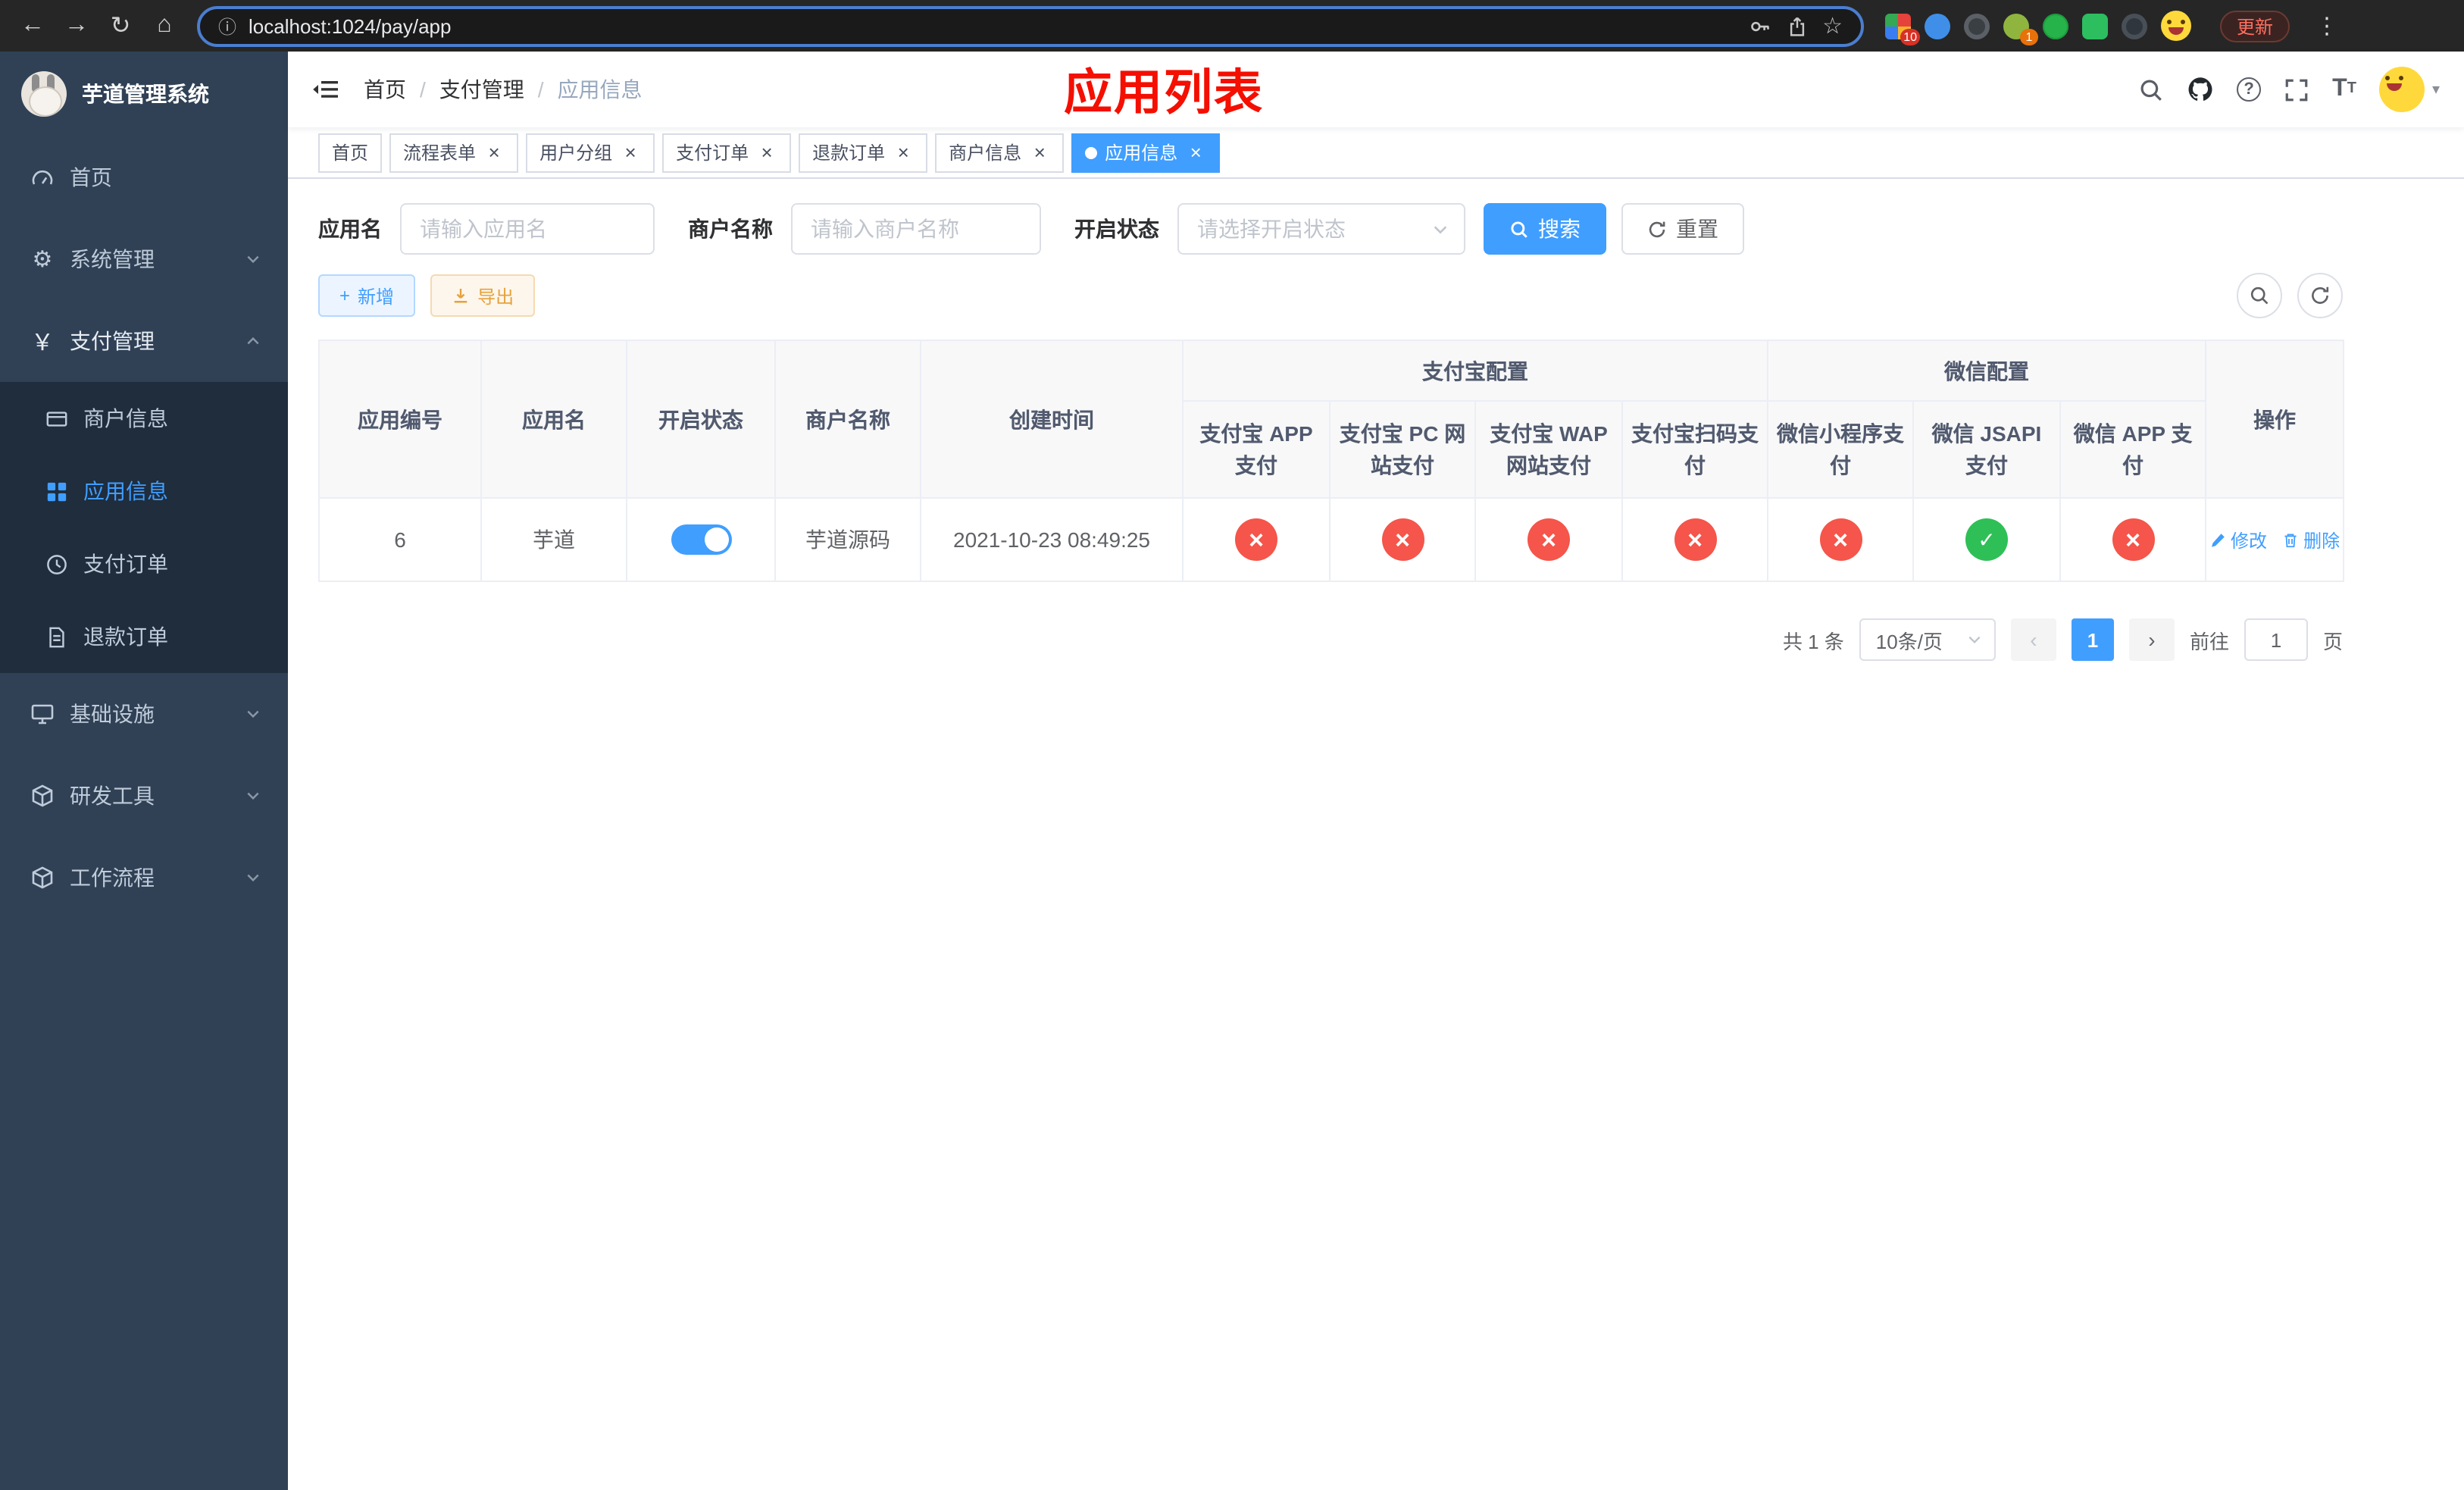  Describe the element at coordinates (2238, 539) in the screenshot. I see `edit-button: 修改` at that location.